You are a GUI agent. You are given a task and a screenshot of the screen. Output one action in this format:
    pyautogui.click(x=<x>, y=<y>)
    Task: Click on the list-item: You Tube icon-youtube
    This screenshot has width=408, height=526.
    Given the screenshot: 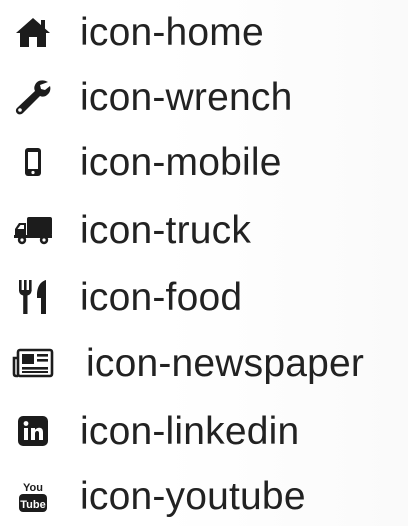 What is the action you would take?
    pyautogui.click(x=204, y=496)
    